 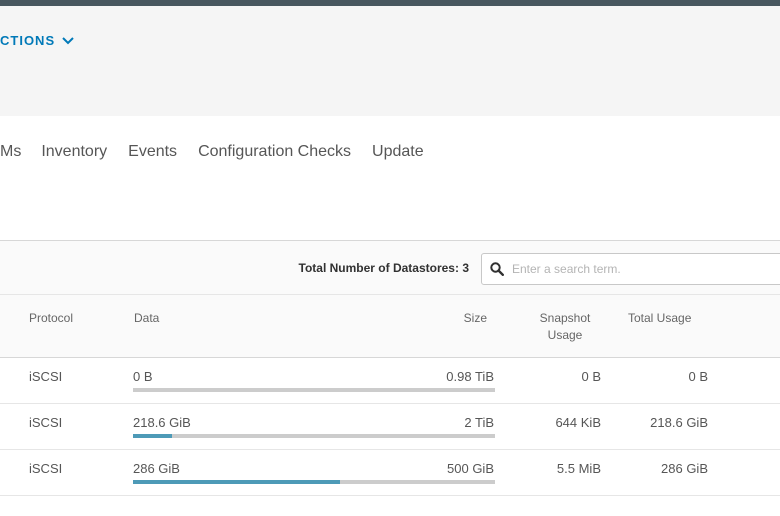 I want to click on cell-total-usage: 0 B, so click(x=698, y=376).